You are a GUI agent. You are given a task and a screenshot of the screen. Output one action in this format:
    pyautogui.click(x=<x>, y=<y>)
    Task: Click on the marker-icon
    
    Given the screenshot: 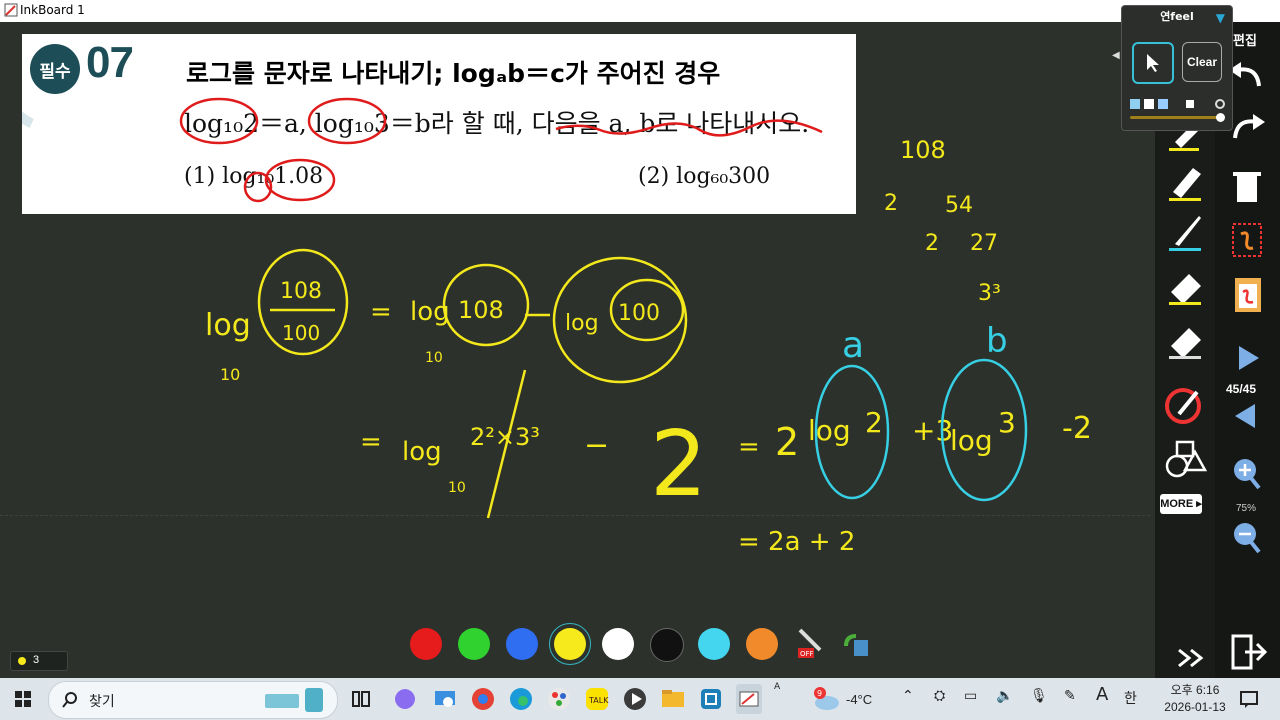 What is the action you would take?
    pyautogui.click(x=1185, y=182)
    